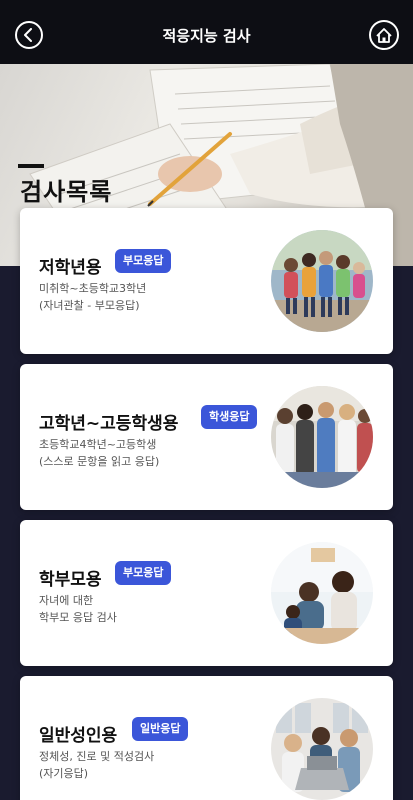  What do you see at coordinates (64, 773) in the screenshot?
I see `card-desc-line2: (자기응답)` at bounding box center [64, 773].